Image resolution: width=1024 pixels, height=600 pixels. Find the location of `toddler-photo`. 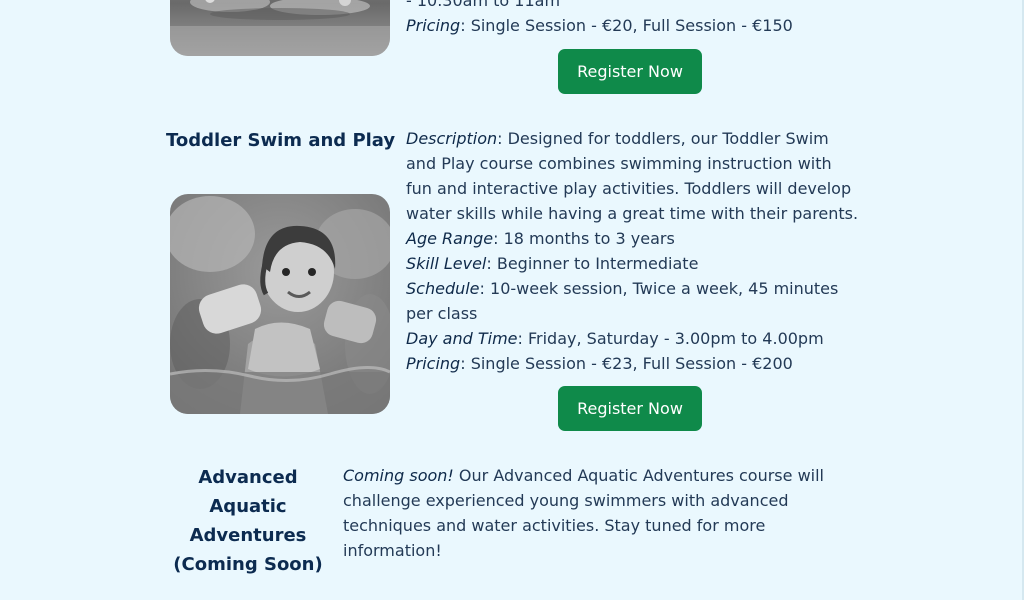

toddler-photo is located at coordinates (280, 304).